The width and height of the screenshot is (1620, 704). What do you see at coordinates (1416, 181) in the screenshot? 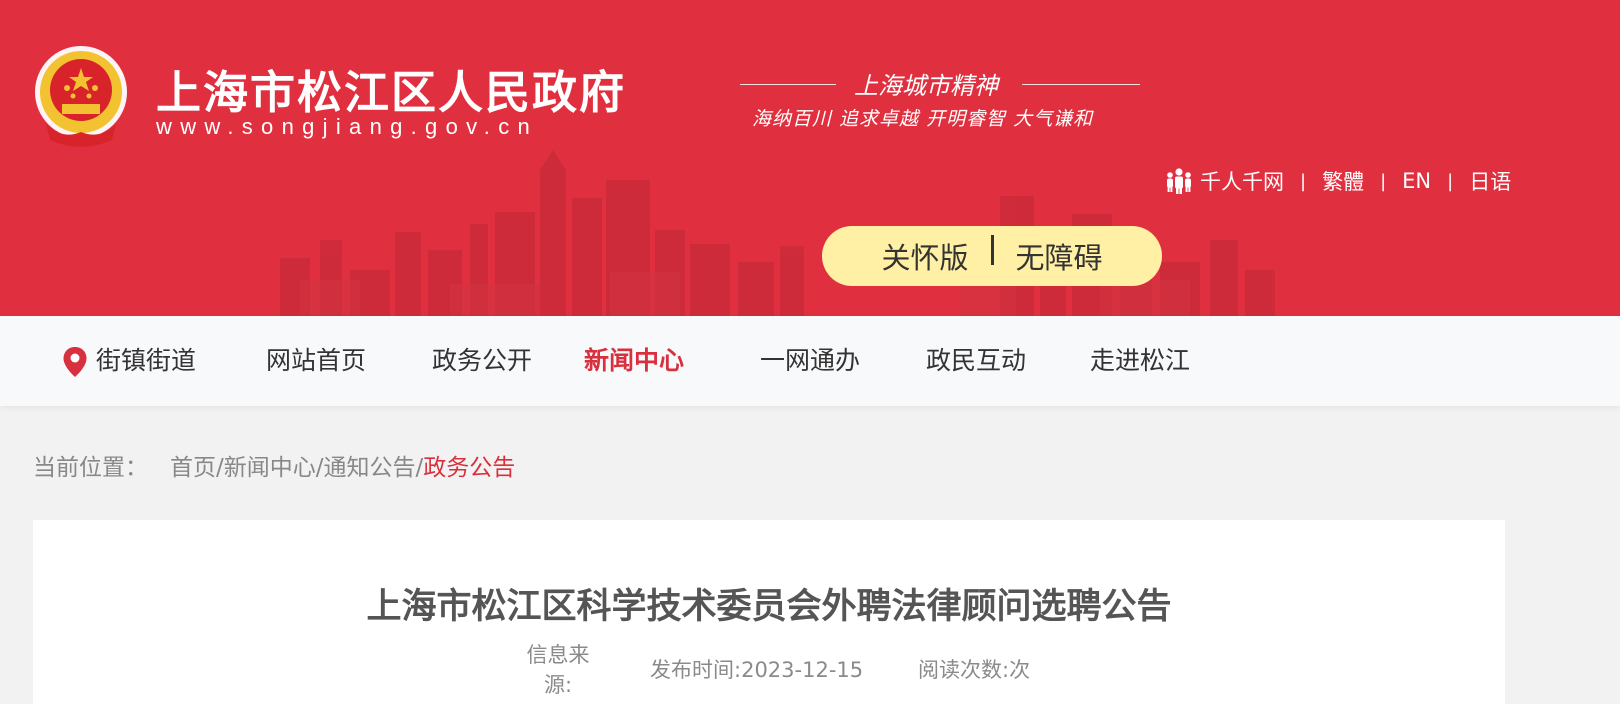
I see `english-link: EN` at bounding box center [1416, 181].